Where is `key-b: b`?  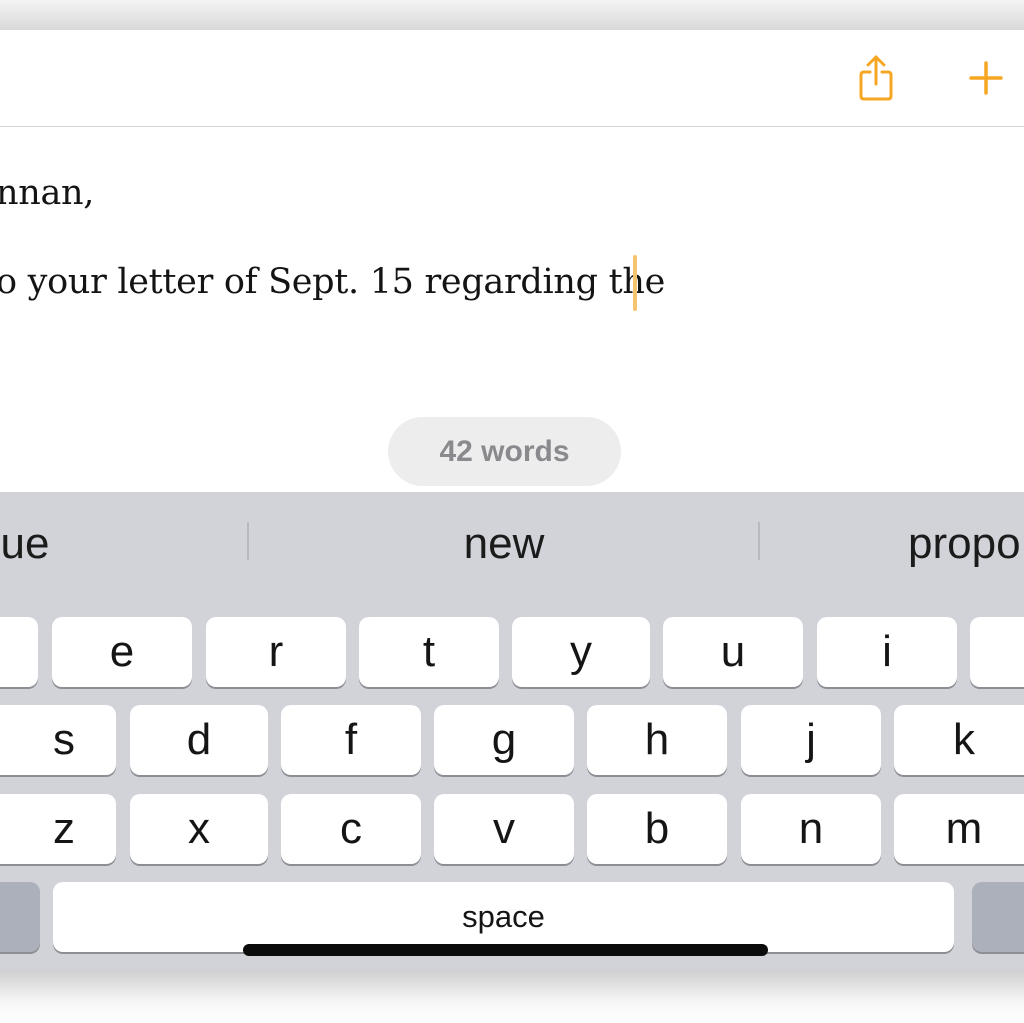
key-b: b is located at coordinates (657, 829).